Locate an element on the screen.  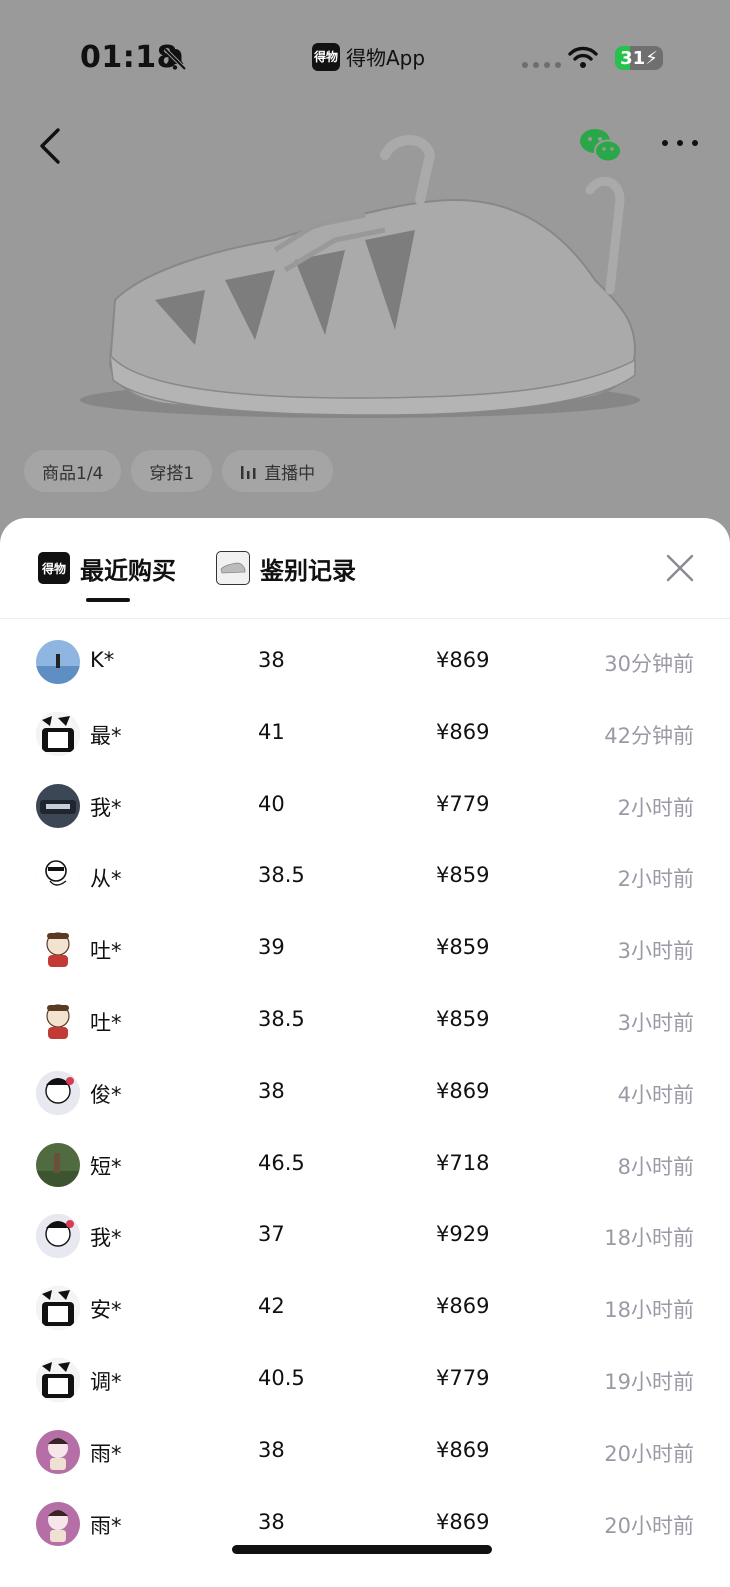
buyer-name: 从* is located at coordinates (106, 879).